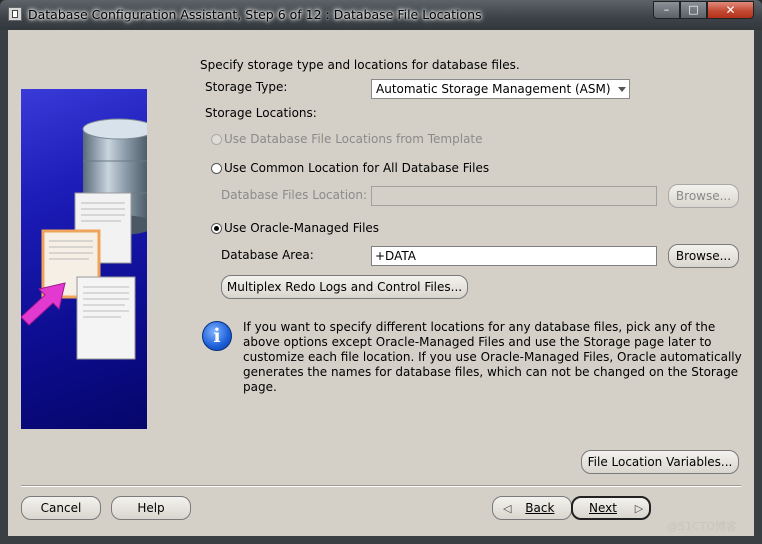 Image resolution: width=762 pixels, height=544 pixels. What do you see at coordinates (15, 14) in the screenshot?
I see `app-icon` at bounding box center [15, 14].